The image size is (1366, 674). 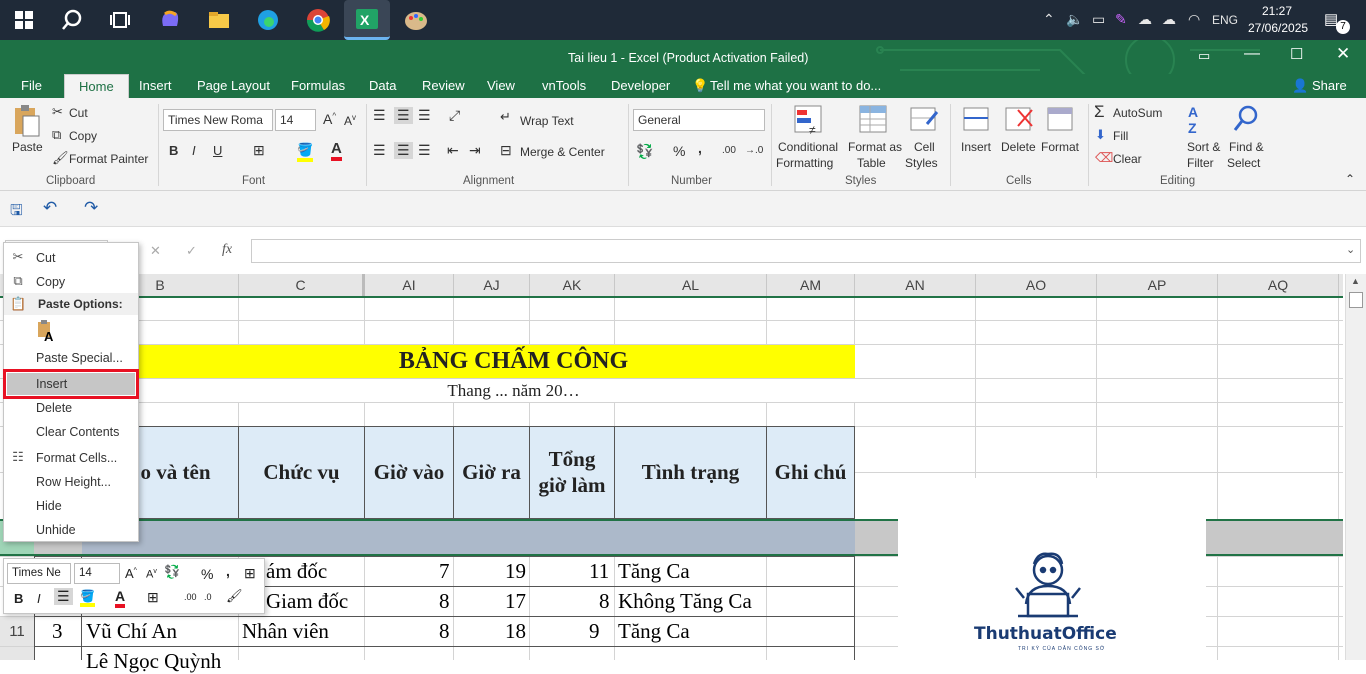 What do you see at coordinates (1204, 56) in the screenshot?
I see `ribbon-display-icon: ▭` at bounding box center [1204, 56].